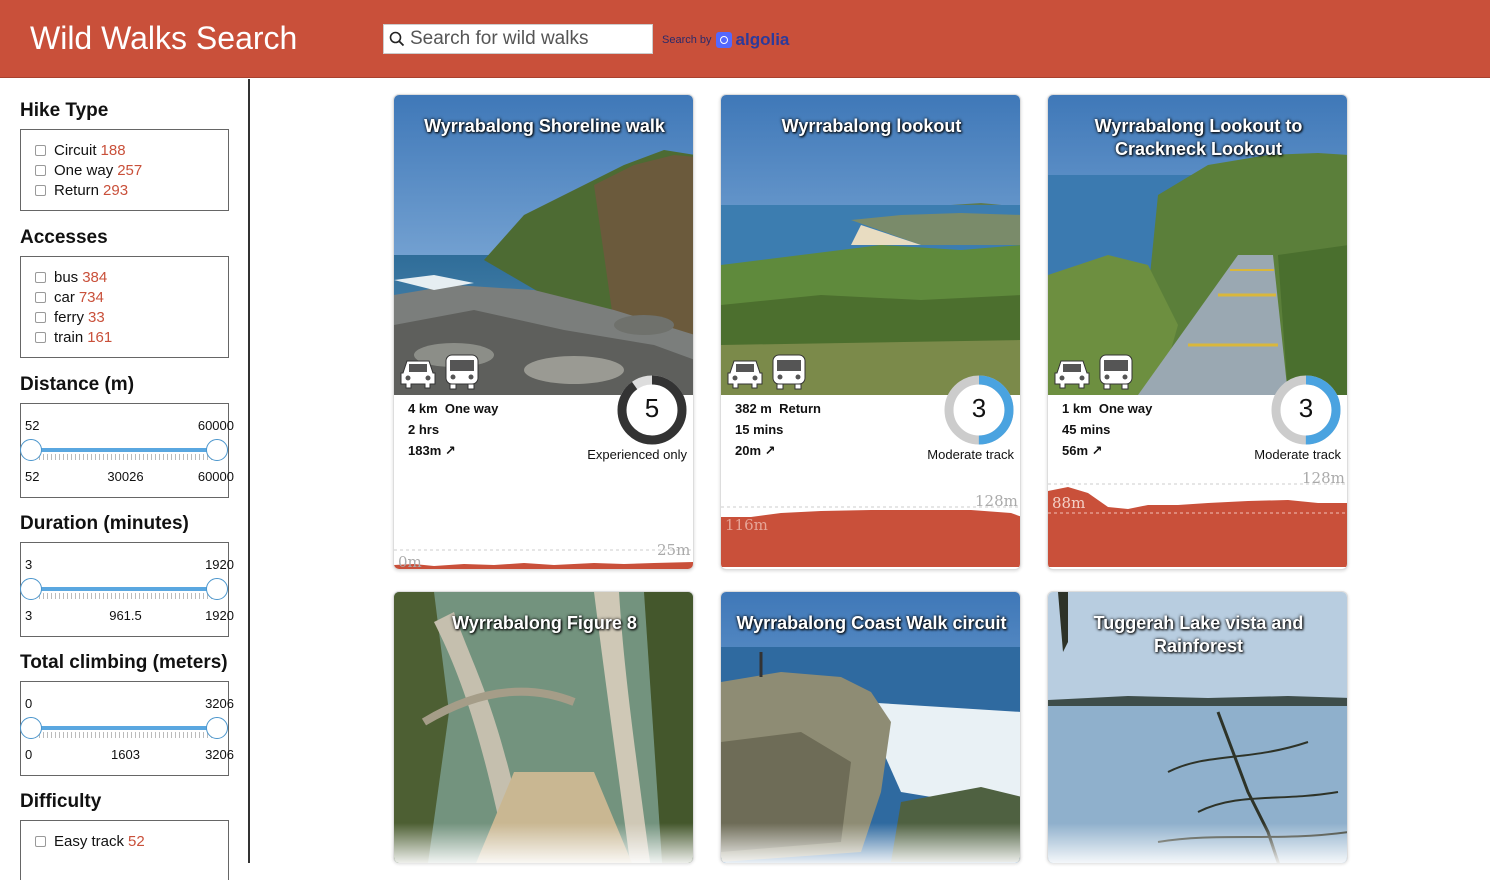 This screenshot has height=880, width=1490. I want to click on filter-label: train, so click(69, 337).